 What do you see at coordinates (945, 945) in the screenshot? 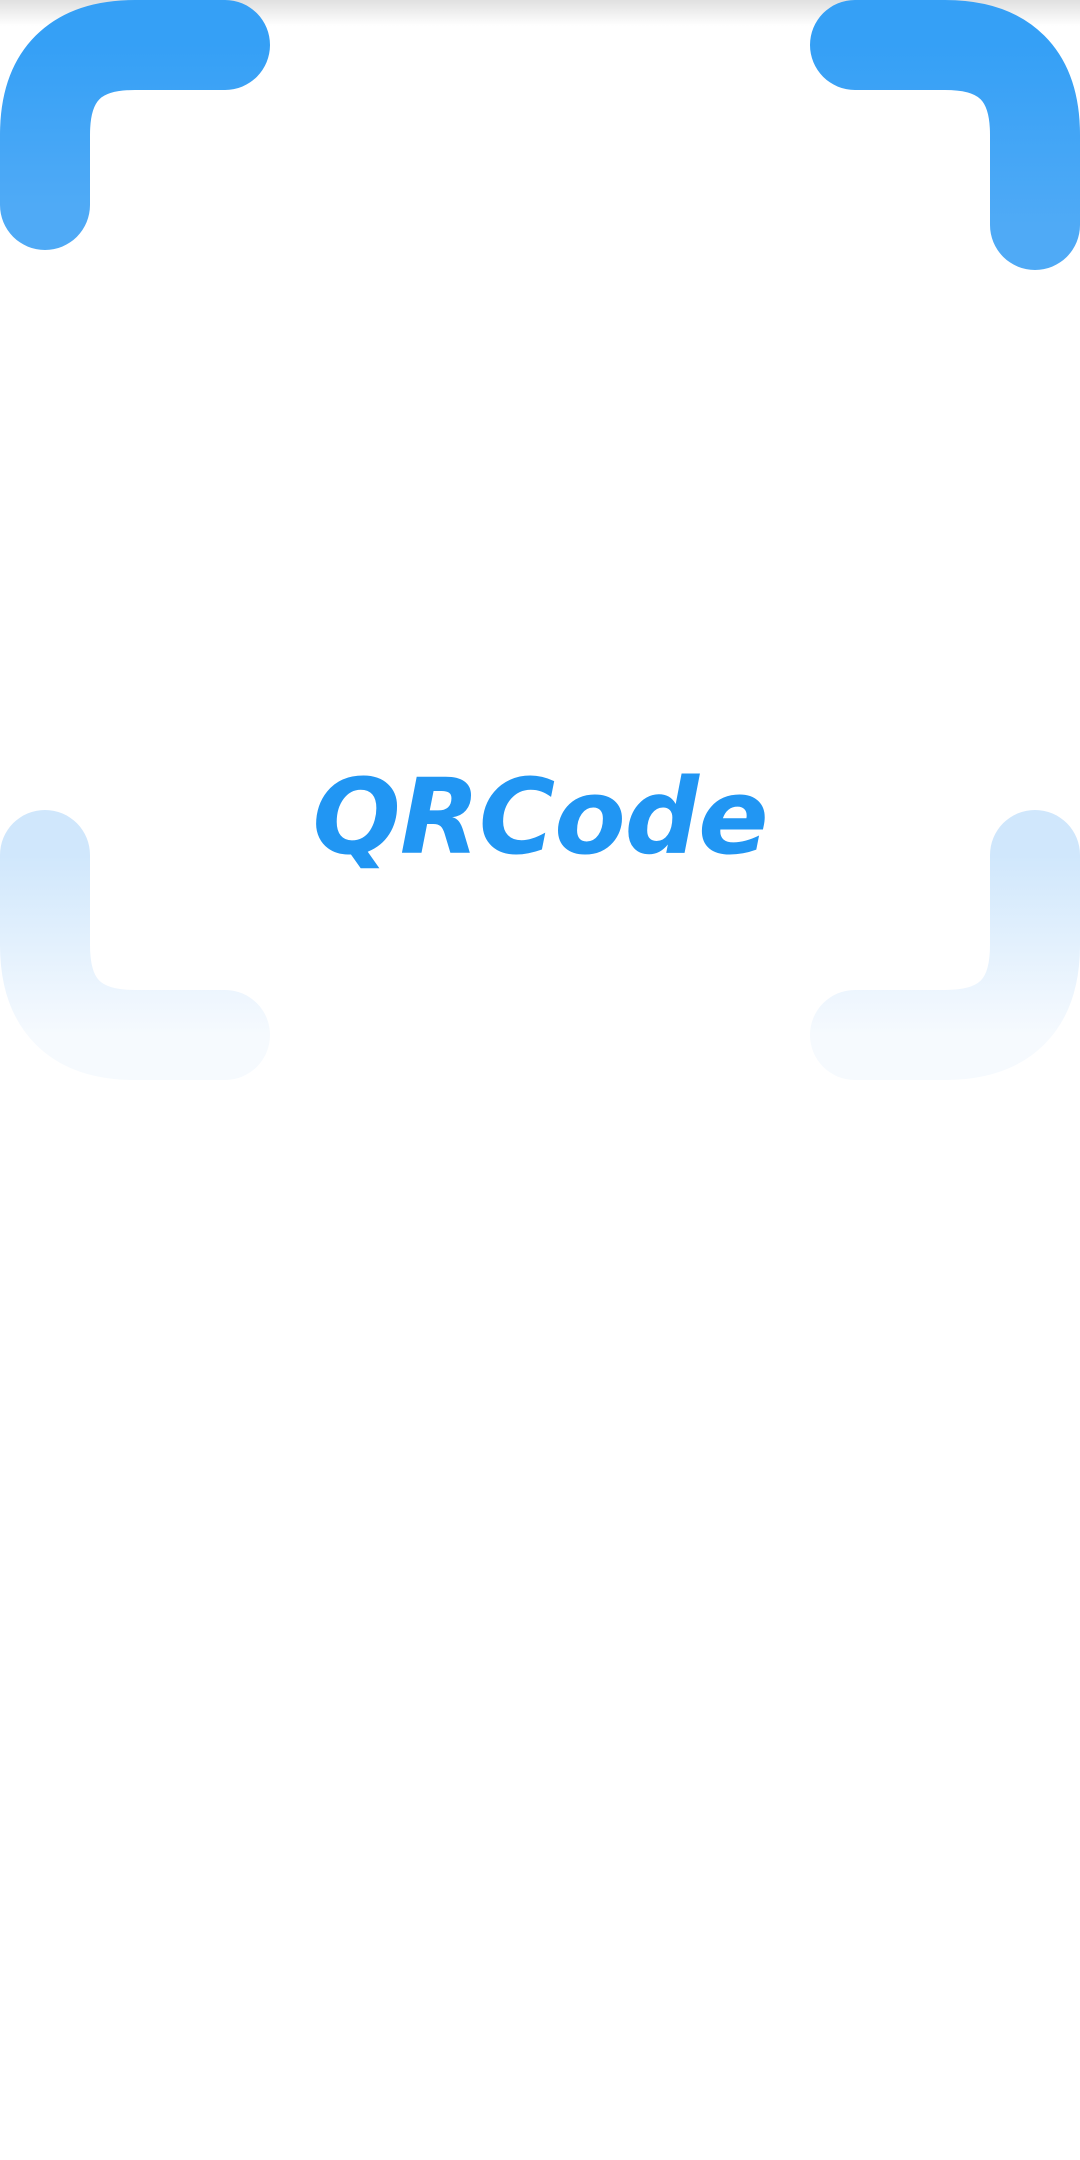
I see `corner-bottom-right-icon` at bounding box center [945, 945].